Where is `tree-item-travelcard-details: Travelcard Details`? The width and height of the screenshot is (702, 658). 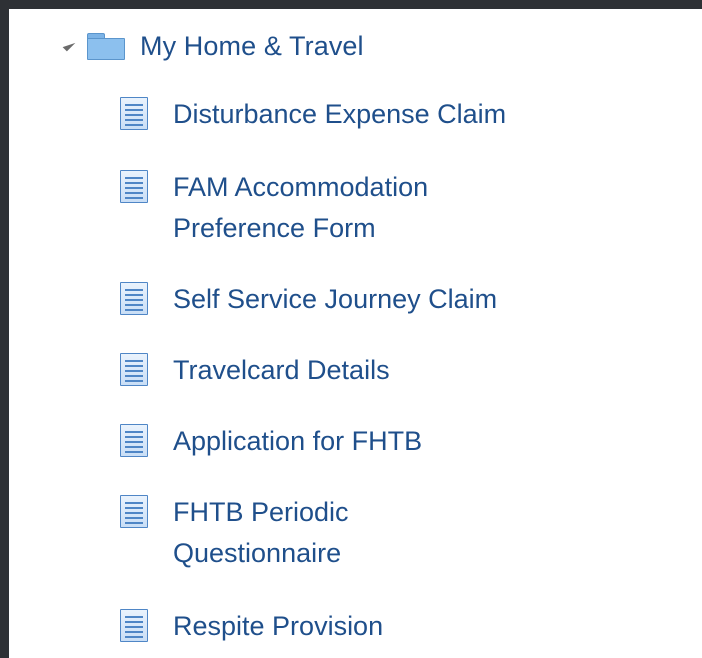 tree-item-travelcard-details: Travelcard Details is located at coordinates (355, 370).